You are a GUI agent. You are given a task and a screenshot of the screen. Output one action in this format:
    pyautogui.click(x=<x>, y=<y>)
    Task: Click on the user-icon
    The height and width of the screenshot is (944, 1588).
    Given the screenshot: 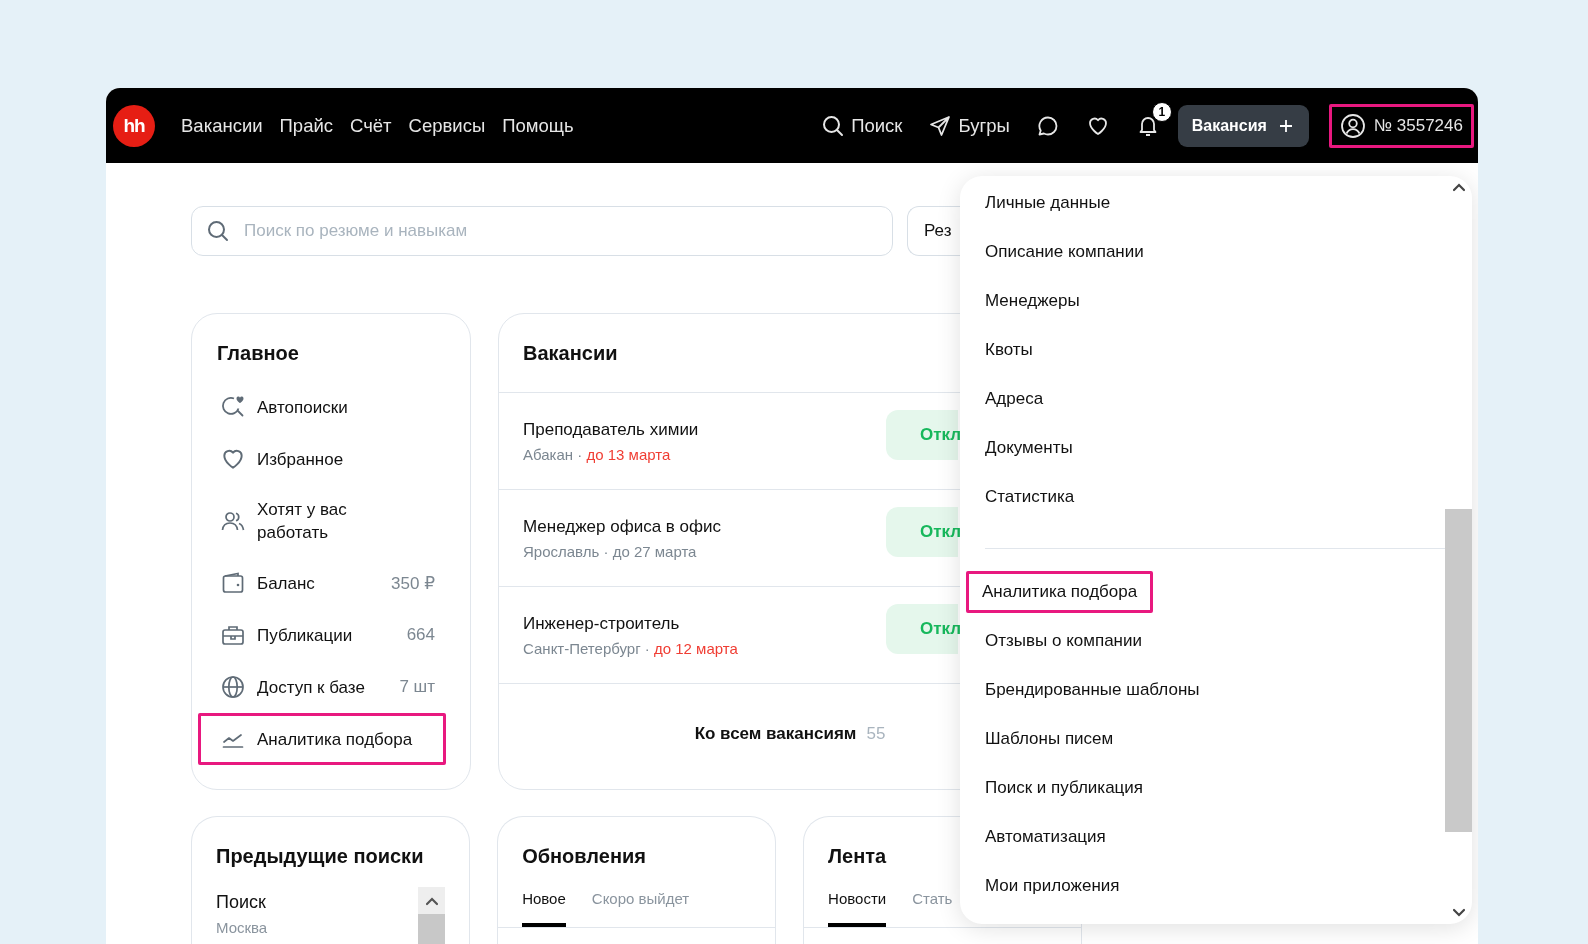 What is the action you would take?
    pyautogui.click(x=1352, y=125)
    